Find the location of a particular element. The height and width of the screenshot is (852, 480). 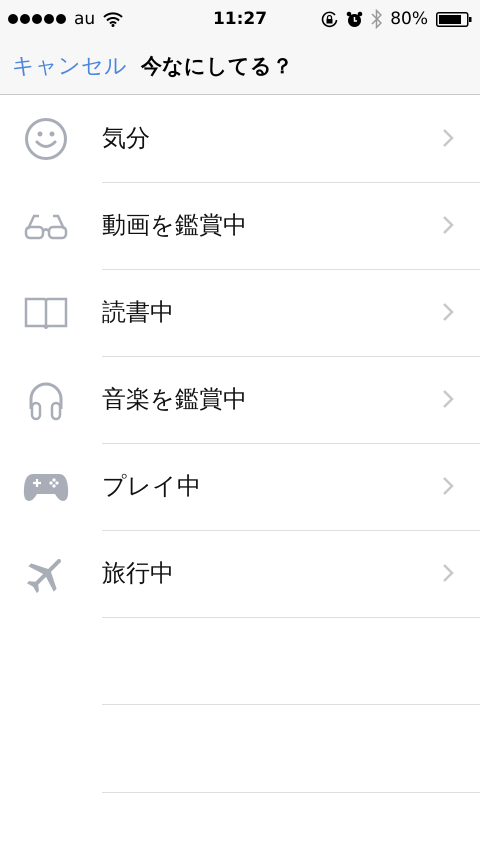

alarm-icon is located at coordinates (355, 19).